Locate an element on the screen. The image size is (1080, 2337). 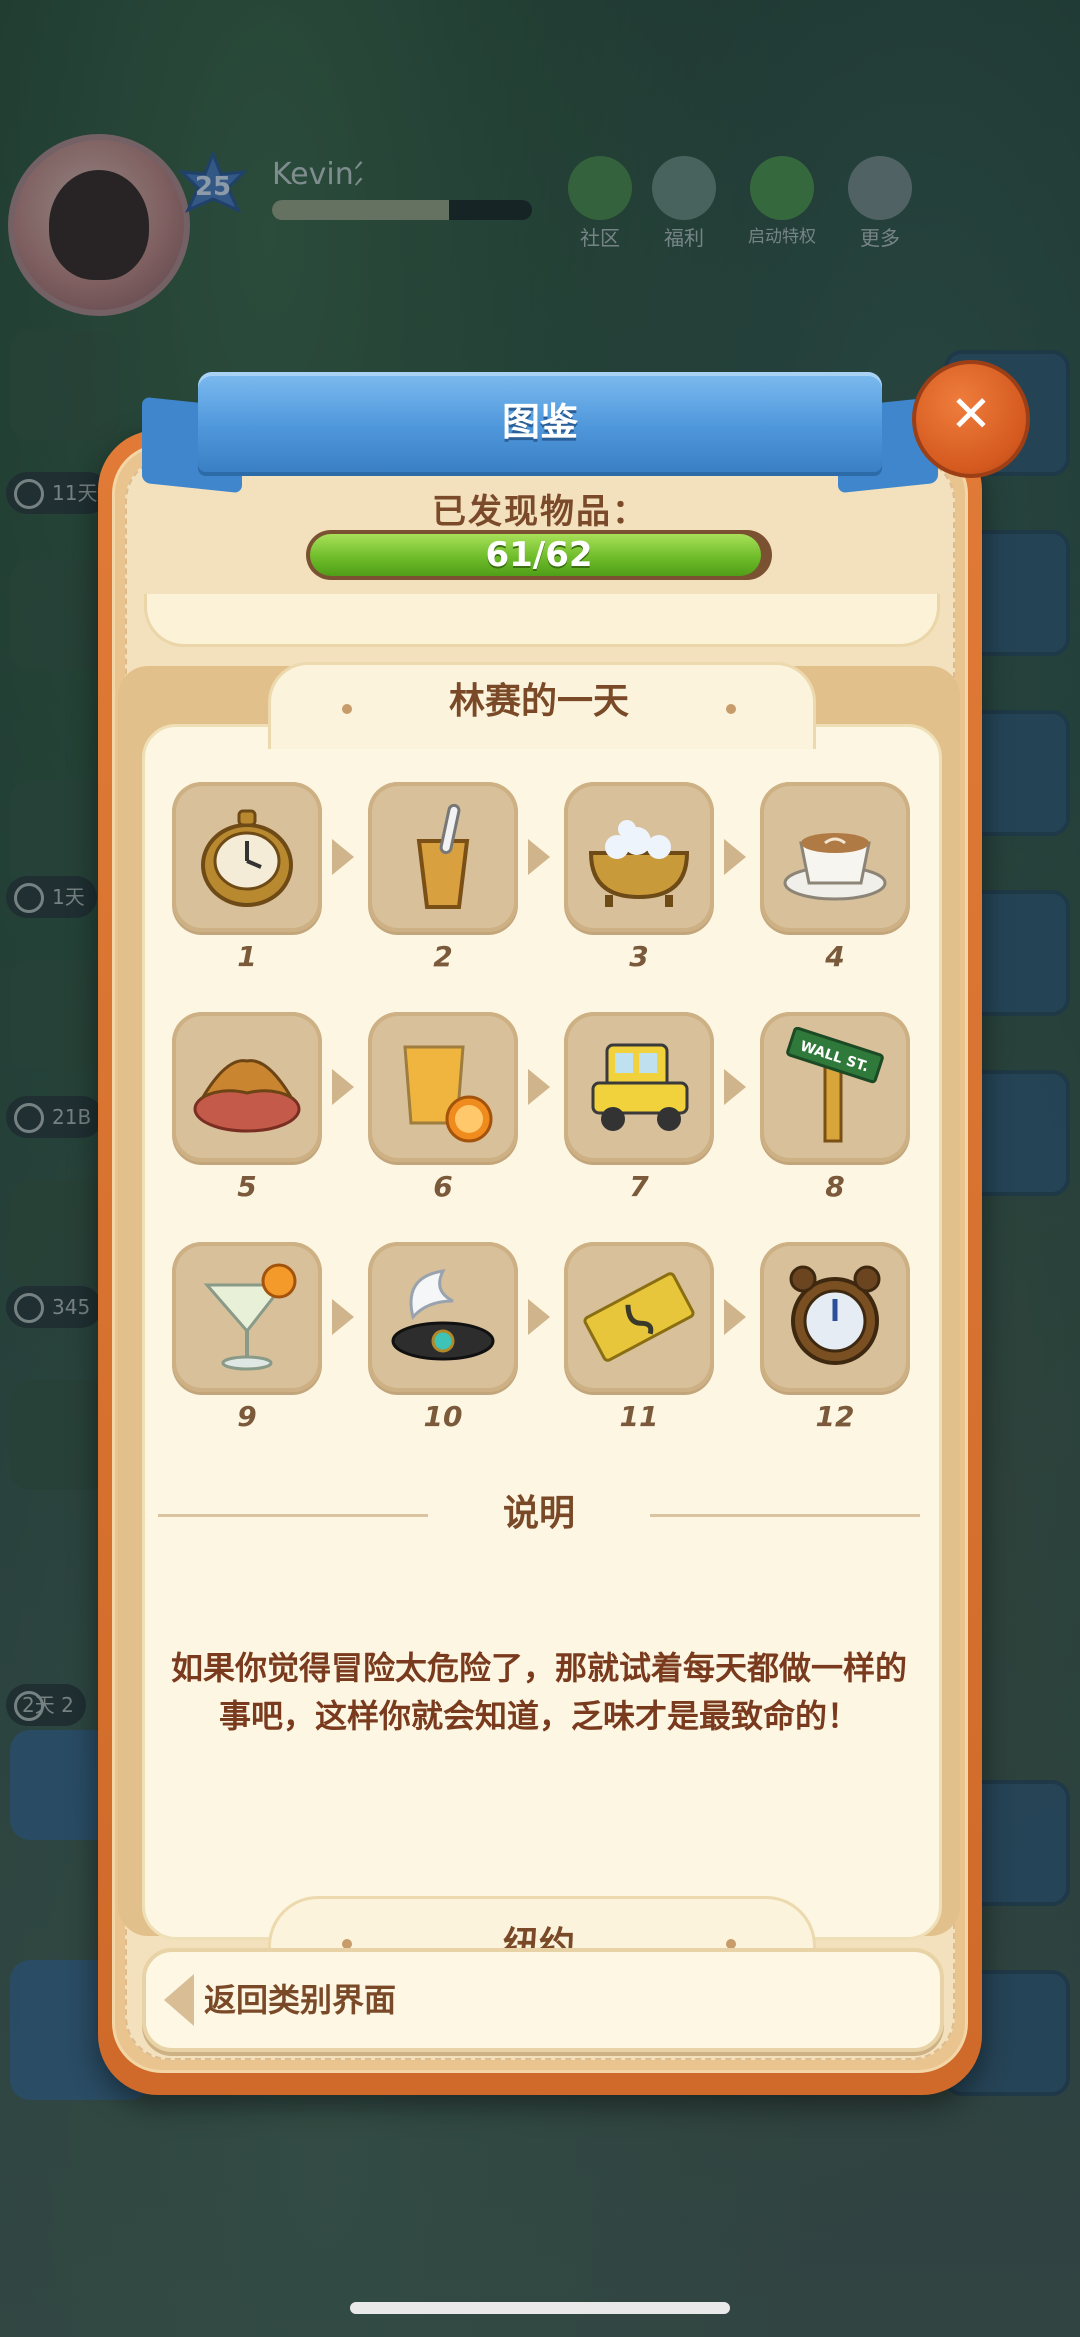
dialog-title: 图鉴 is located at coordinates (539, 422).